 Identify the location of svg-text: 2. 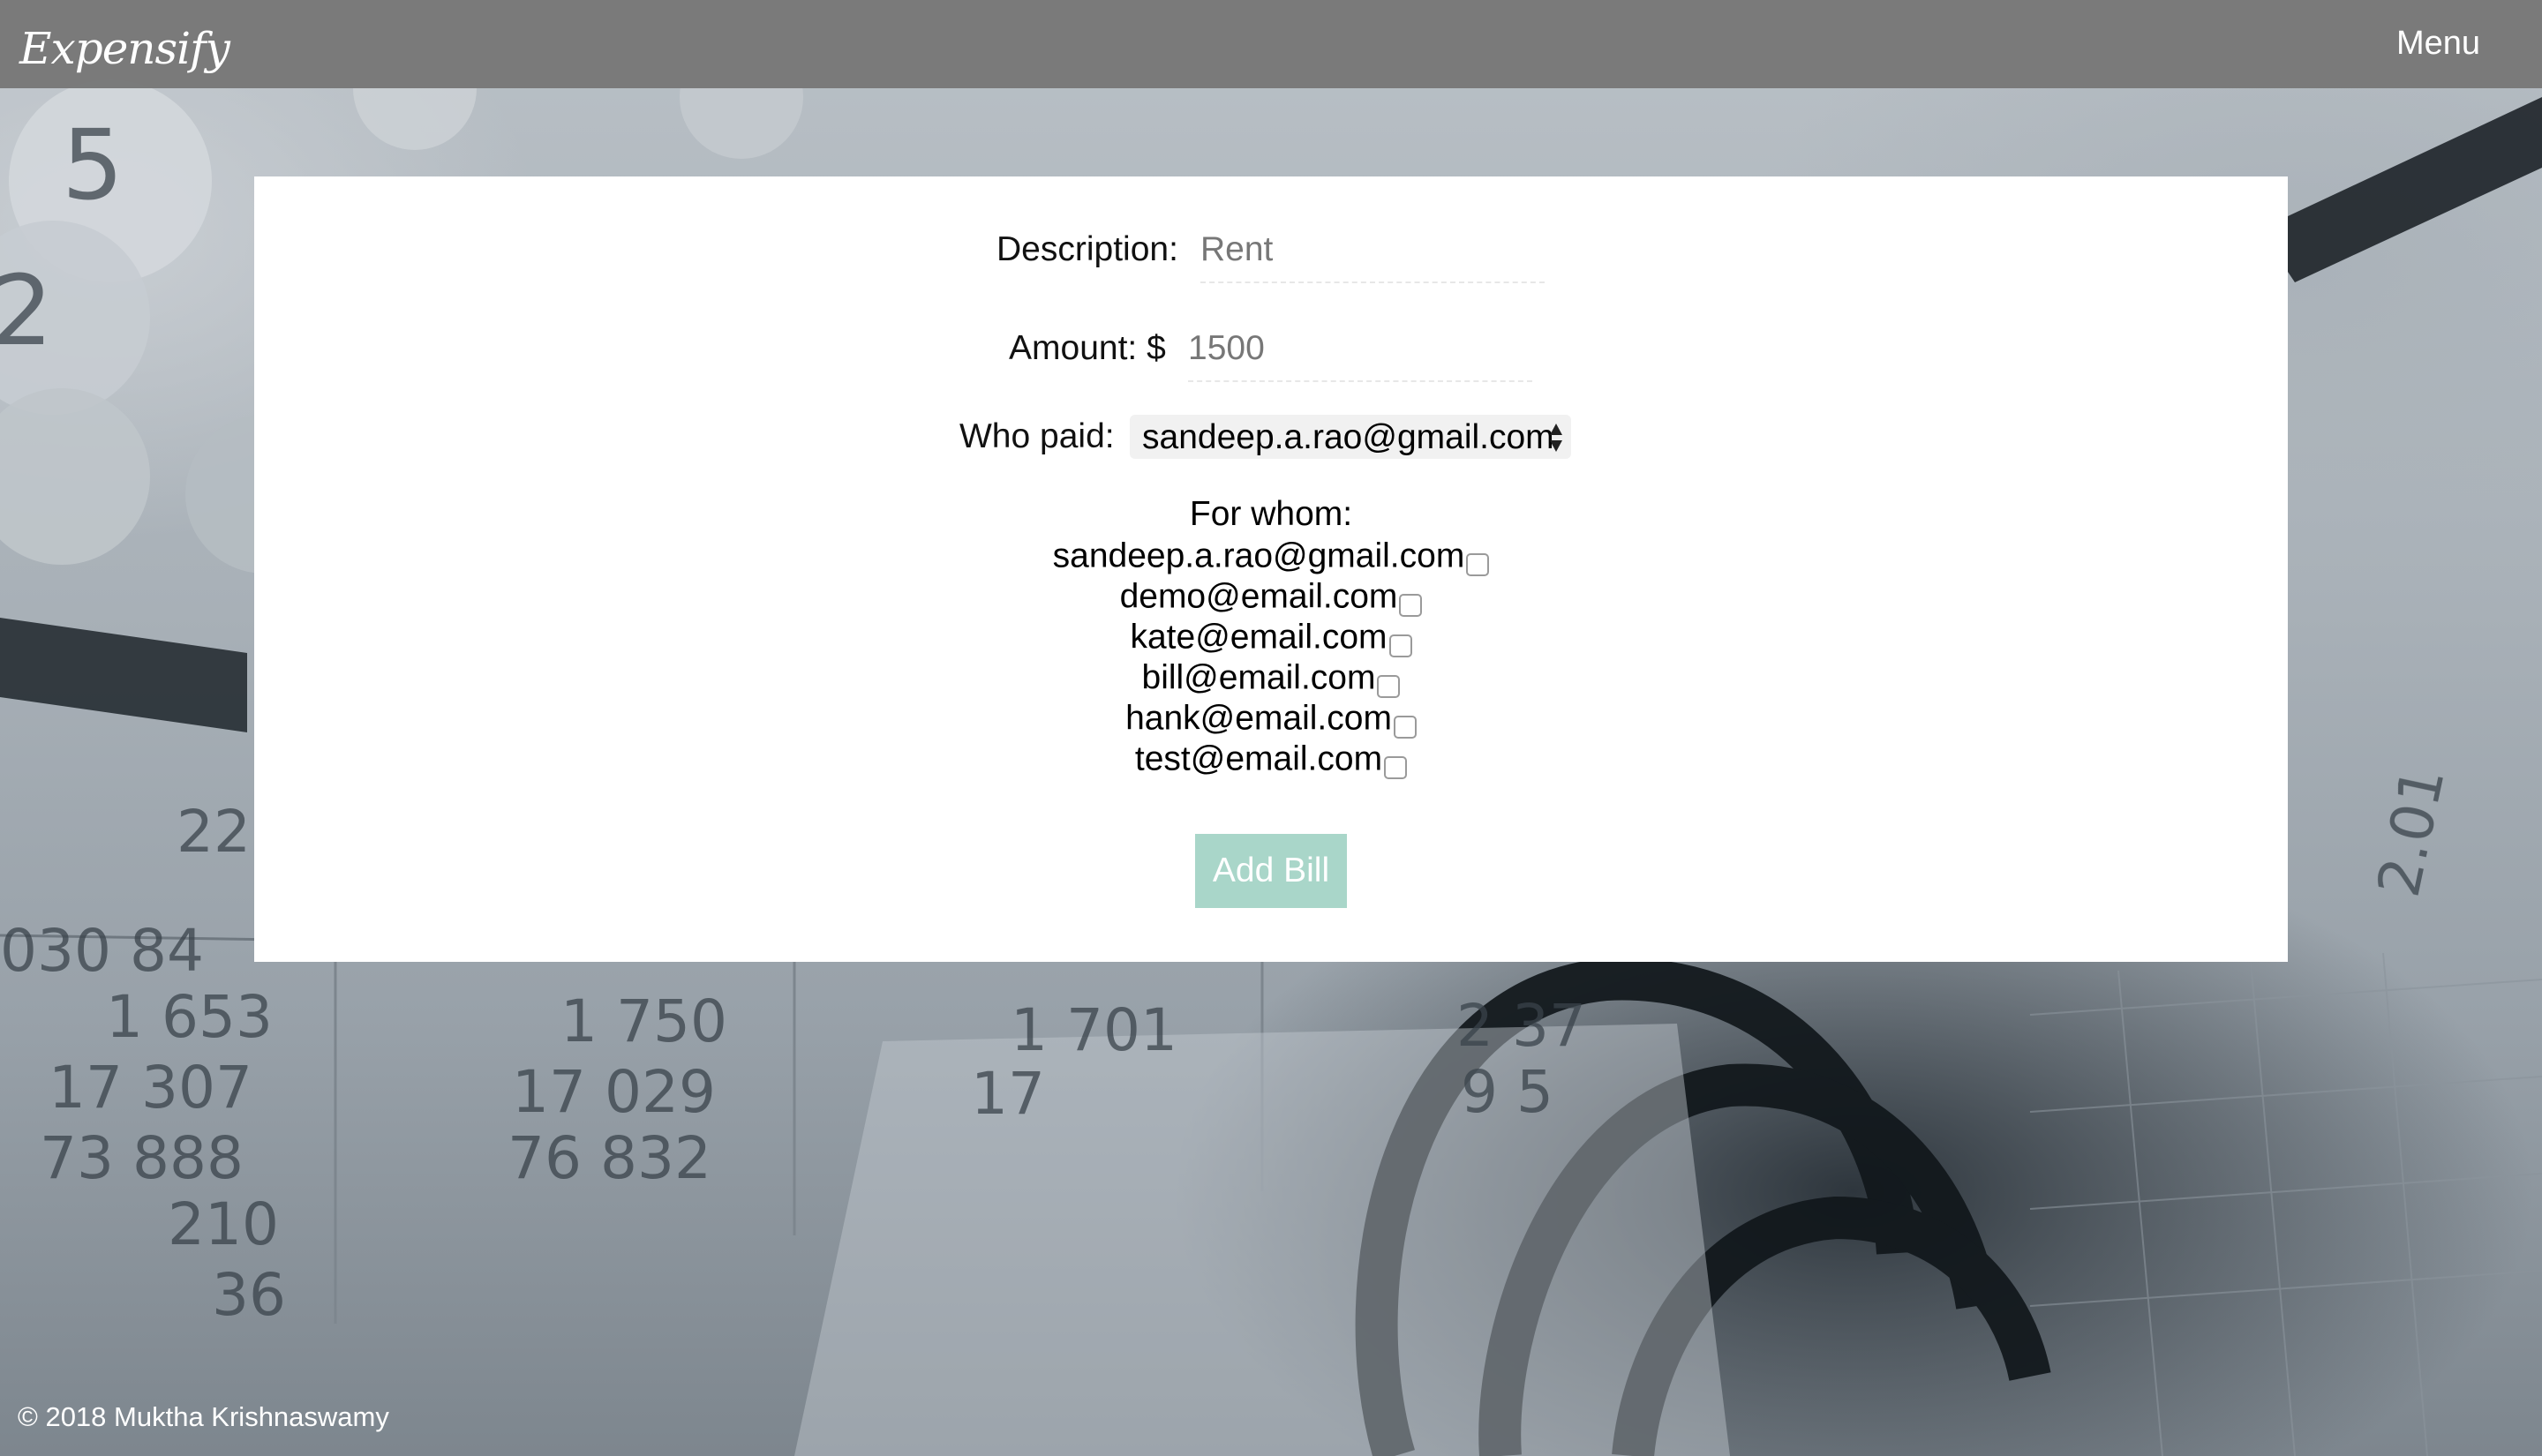
(27, 310).